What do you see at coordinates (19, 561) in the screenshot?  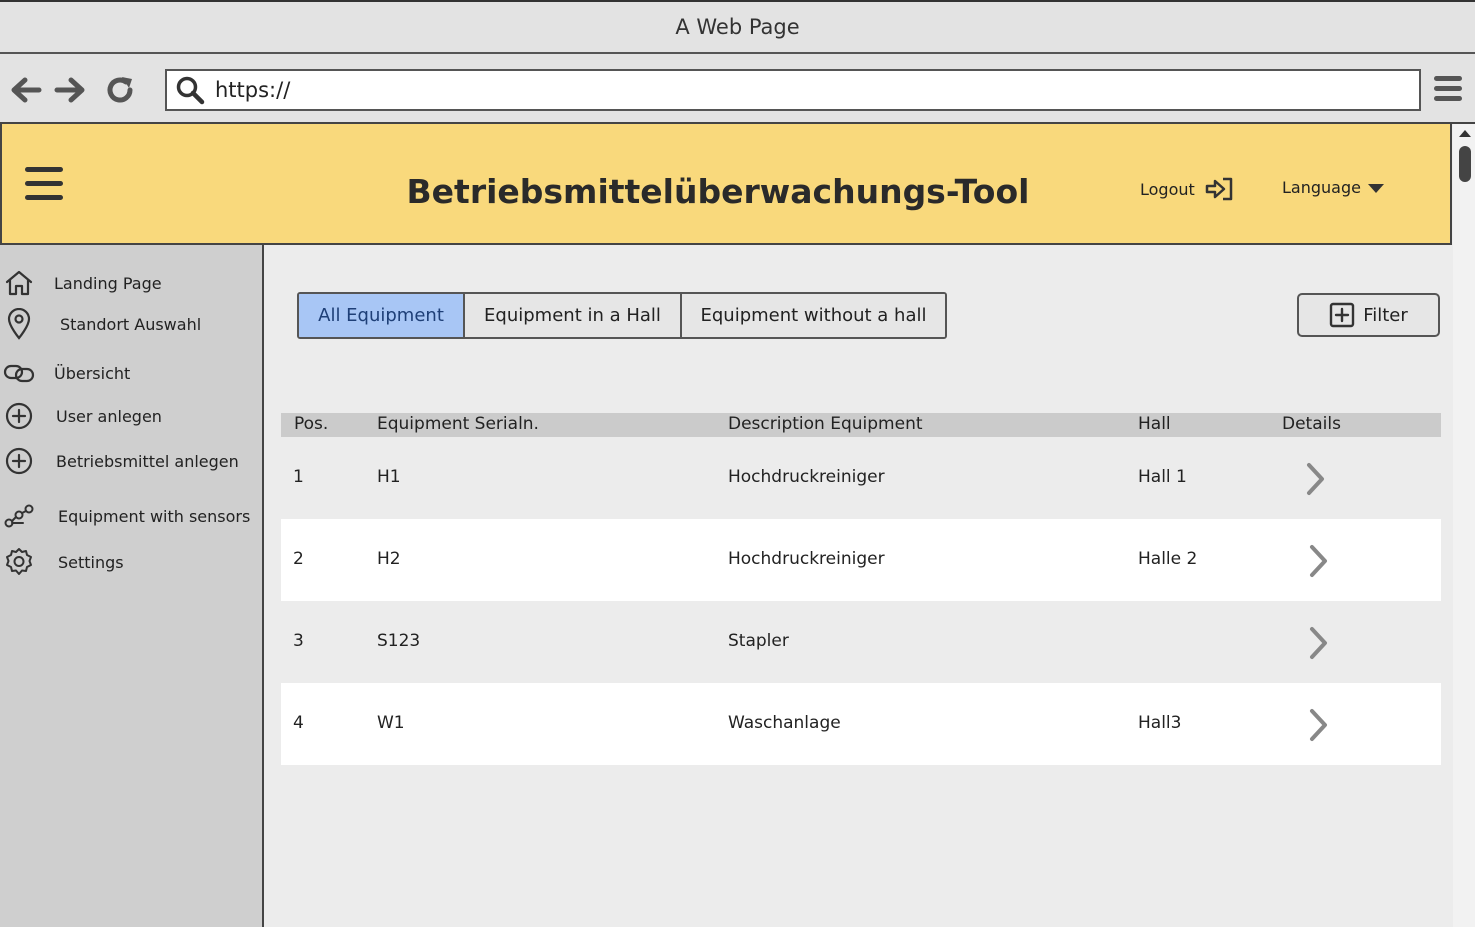 I see `gear-icon` at bounding box center [19, 561].